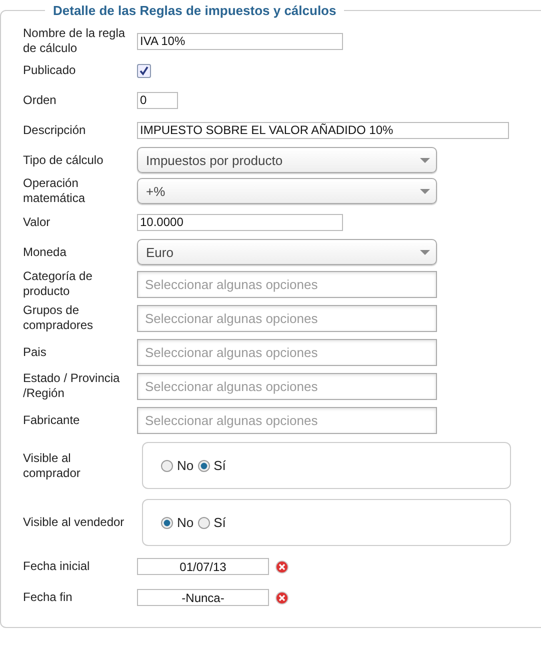 This screenshot has height=661, width=541. What do you see at coordinates (74, 522) in the screenshot?
I see `field-label: Visible al vendedor` at bounding box center [74, 522].